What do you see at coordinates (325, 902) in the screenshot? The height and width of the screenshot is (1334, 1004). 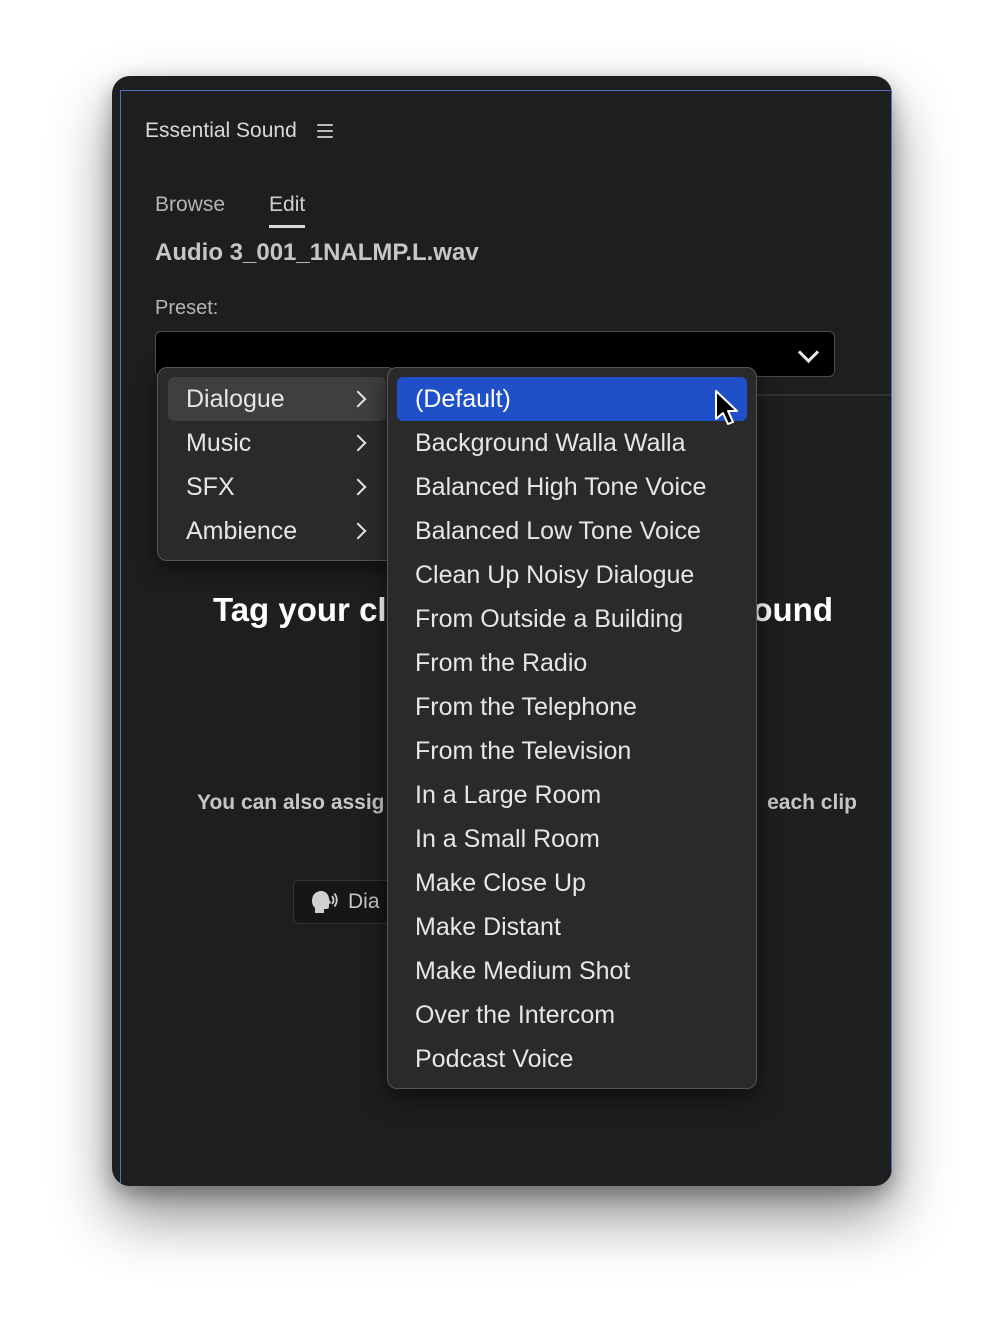 I see `speaking-head-icon` at bounding box center [325, 902].